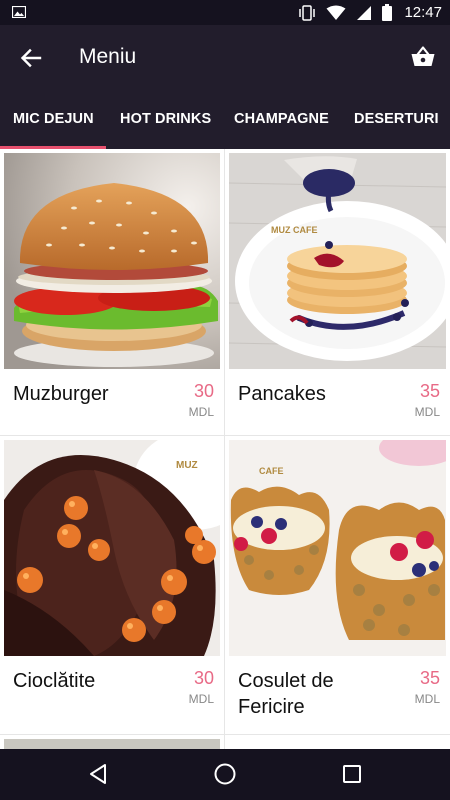 This screenshot has height=800, width=450. I want to click on clock: 12:47, so click(423, 12).